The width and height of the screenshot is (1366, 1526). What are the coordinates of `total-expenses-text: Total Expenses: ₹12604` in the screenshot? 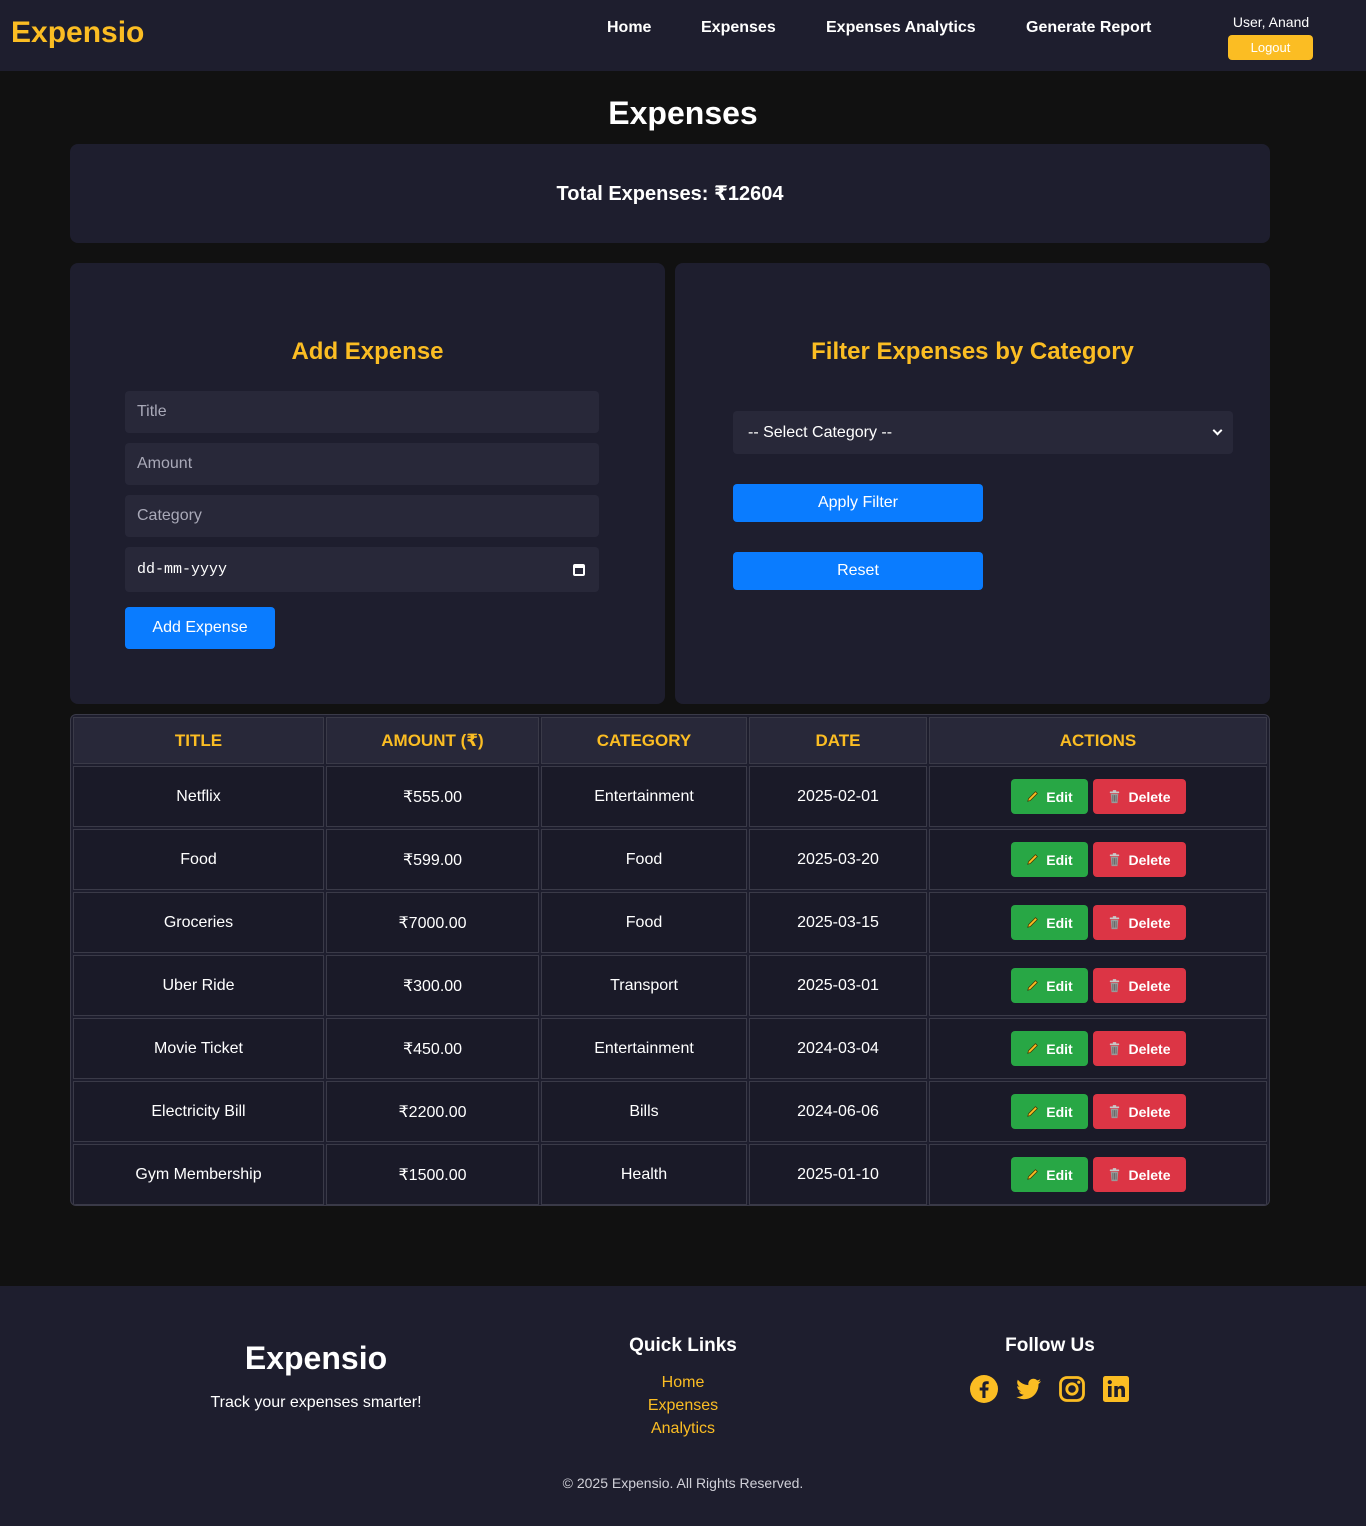 It's located at (670, 194).